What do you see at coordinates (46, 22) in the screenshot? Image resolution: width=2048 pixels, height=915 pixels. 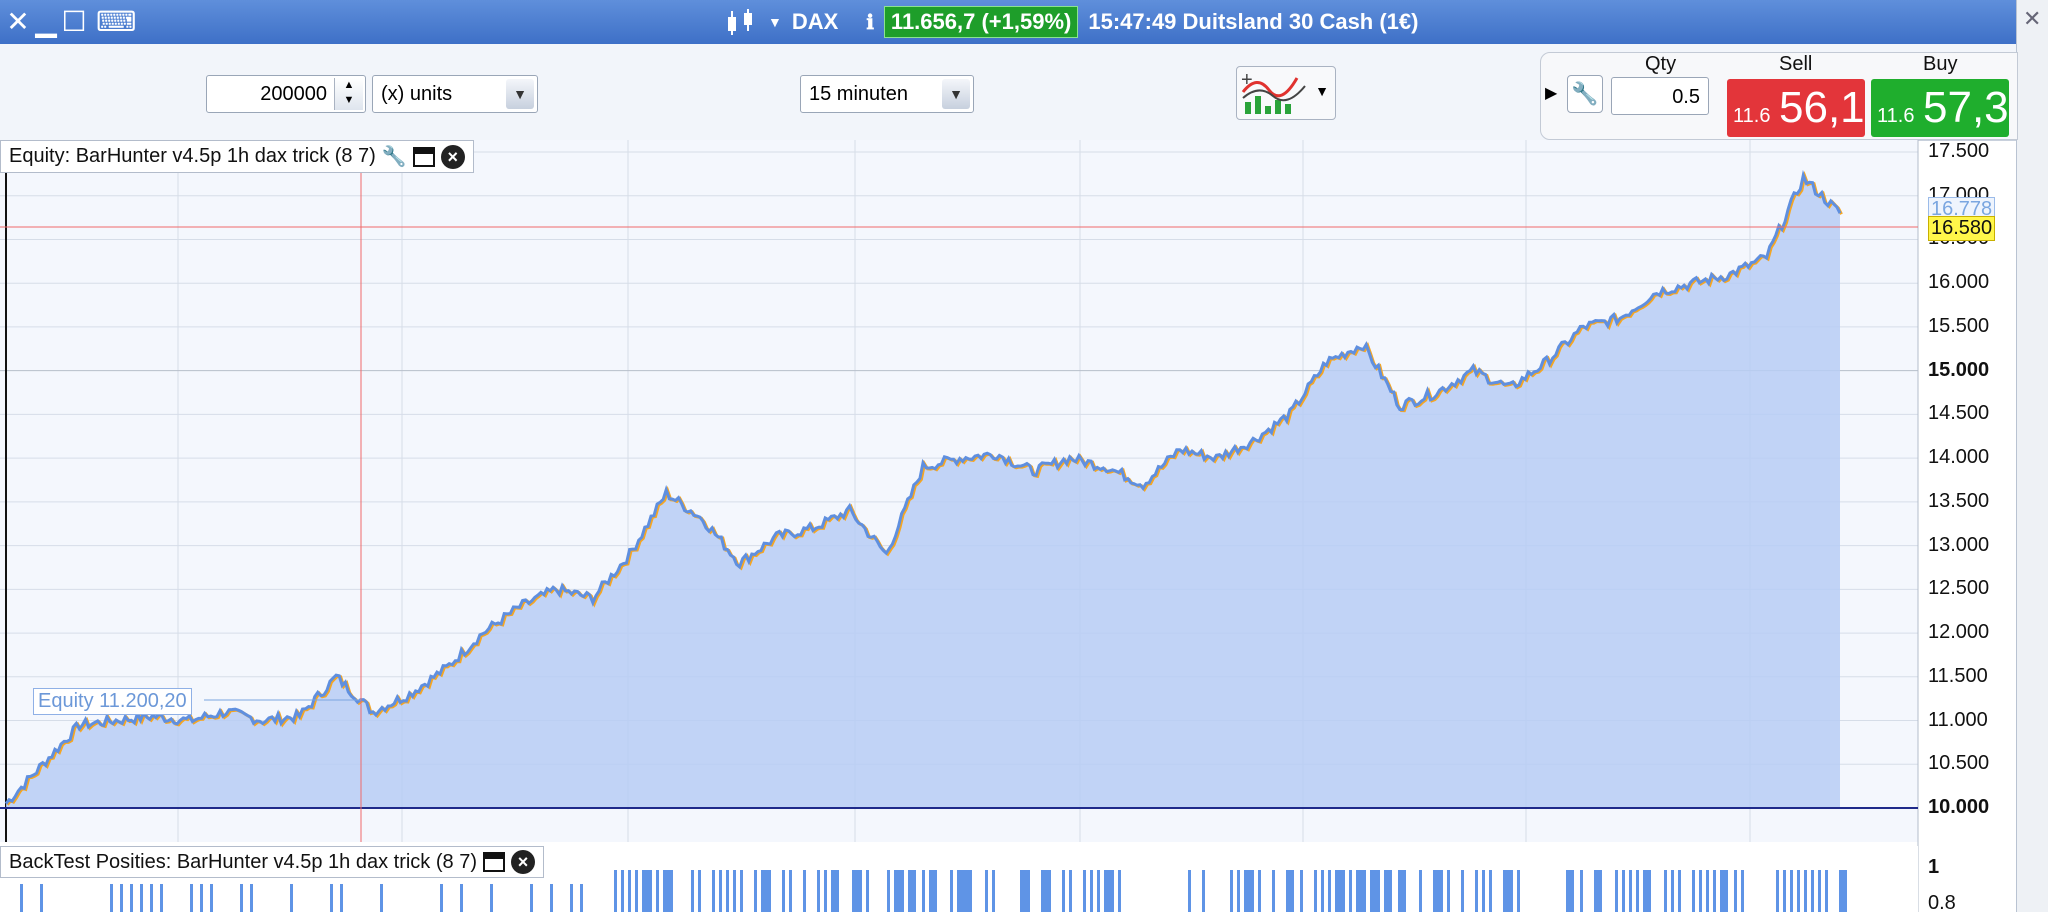 I see `minimize-icon: ▁` at bounding box center [46, 22].